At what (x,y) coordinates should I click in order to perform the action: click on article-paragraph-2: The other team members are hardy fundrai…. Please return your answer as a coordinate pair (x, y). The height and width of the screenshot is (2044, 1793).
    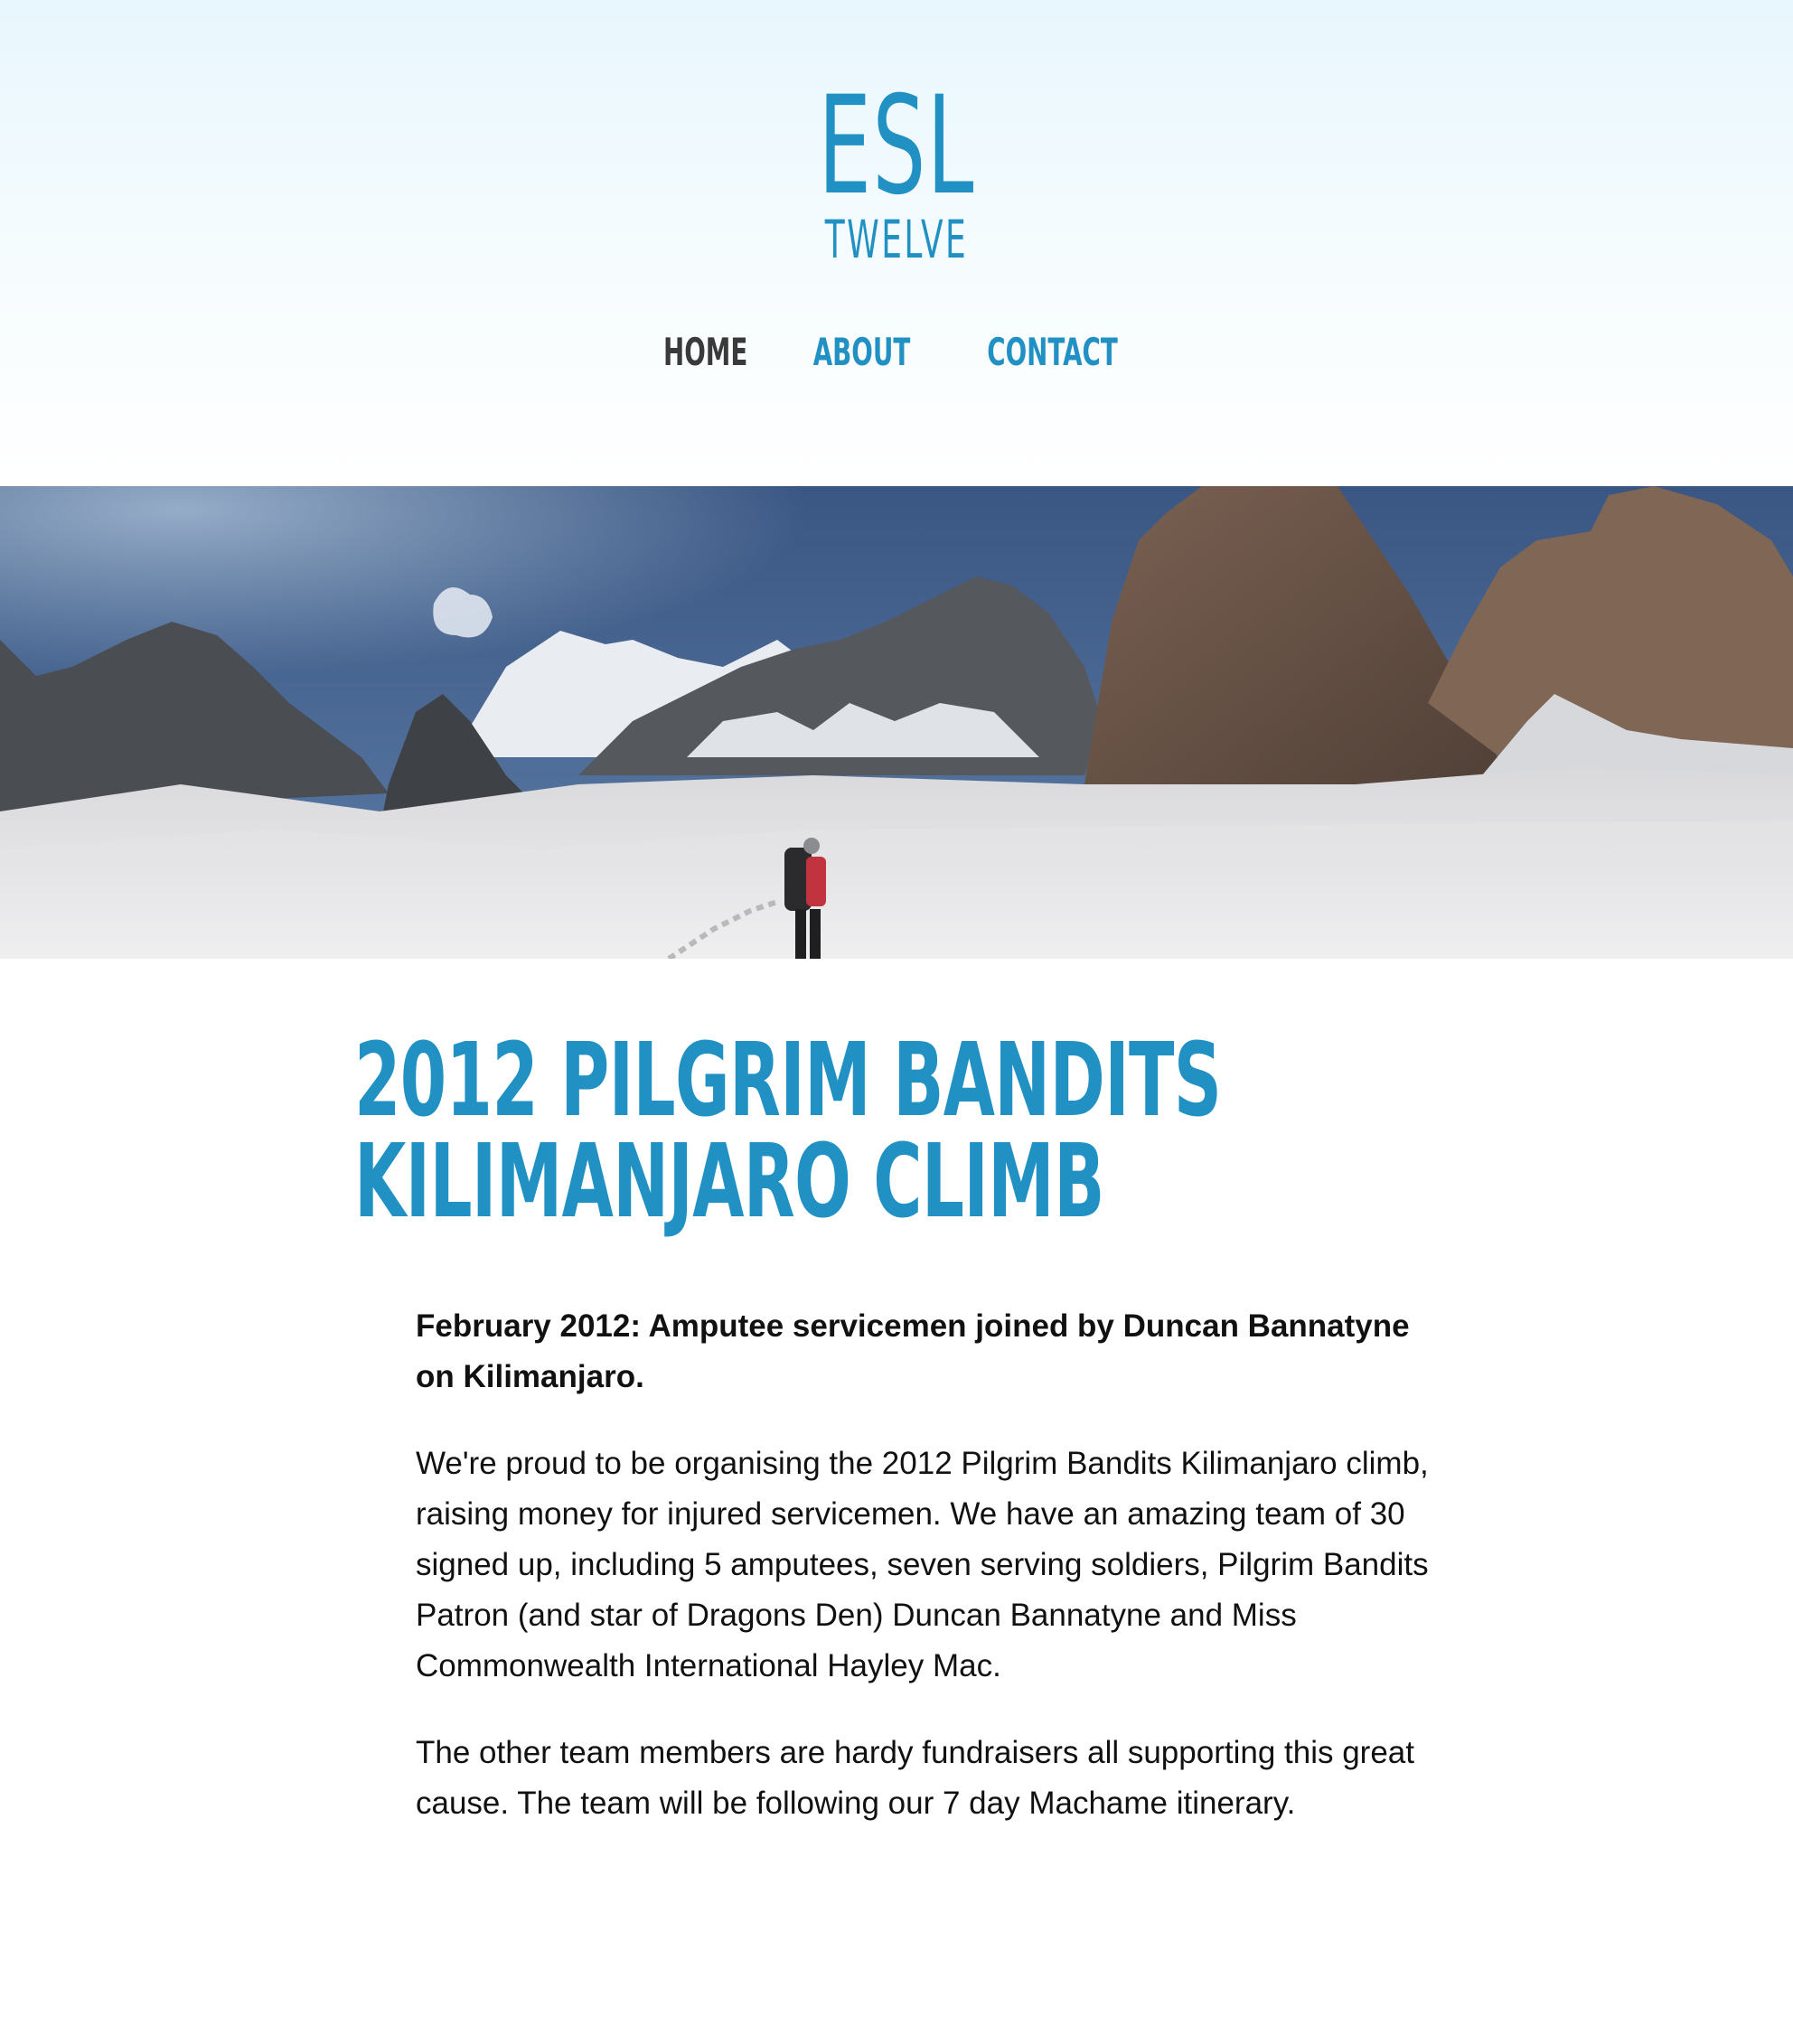
    Looking at the image, I should click on (915, 1778).